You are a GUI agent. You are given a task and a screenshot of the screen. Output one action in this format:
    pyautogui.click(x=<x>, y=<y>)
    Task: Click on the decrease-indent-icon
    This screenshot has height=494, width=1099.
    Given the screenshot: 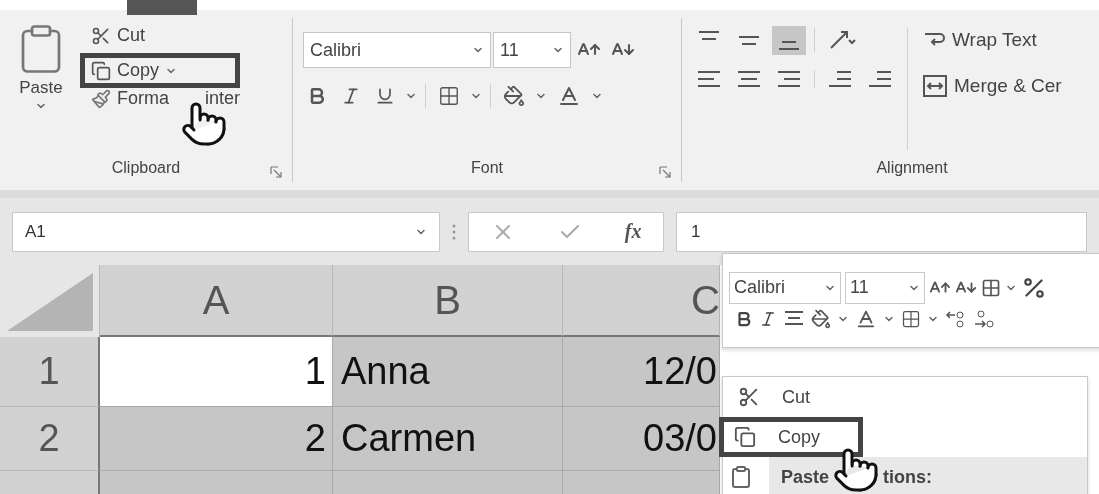 What is the action you would take?
    pyautogui.click(x=840, y=79)
    